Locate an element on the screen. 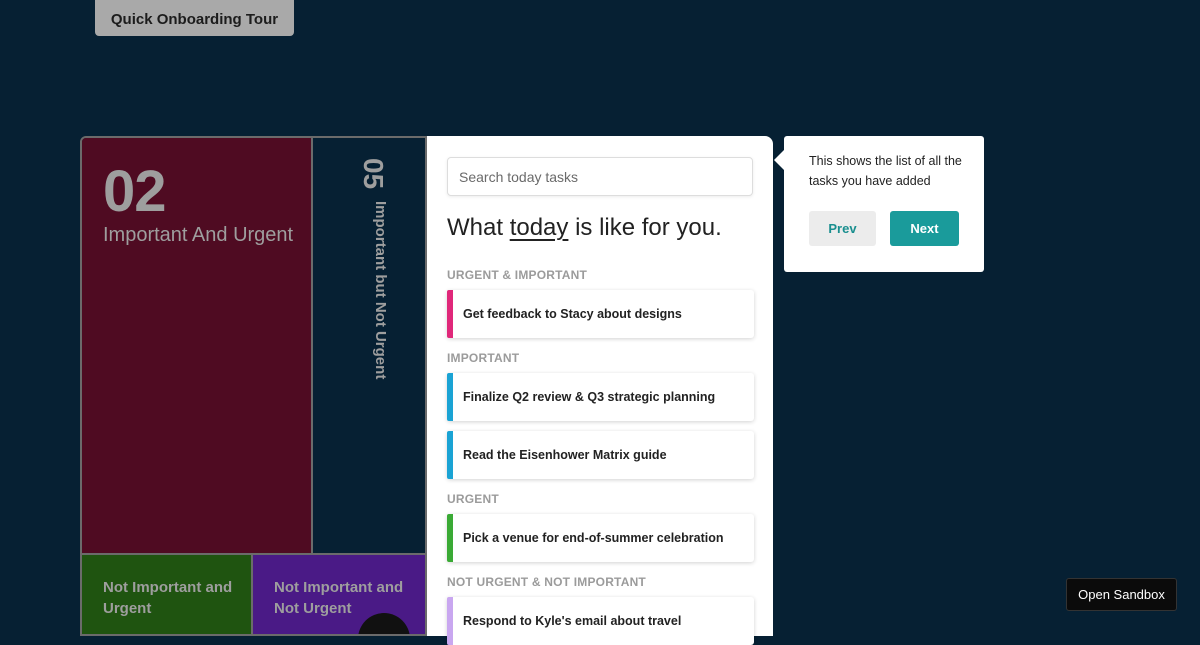 Image resolution: width=1200 pixels, height=645 pixels. quadrant-label: Not Important and Not Urgent is located at coordinates (339, 598).